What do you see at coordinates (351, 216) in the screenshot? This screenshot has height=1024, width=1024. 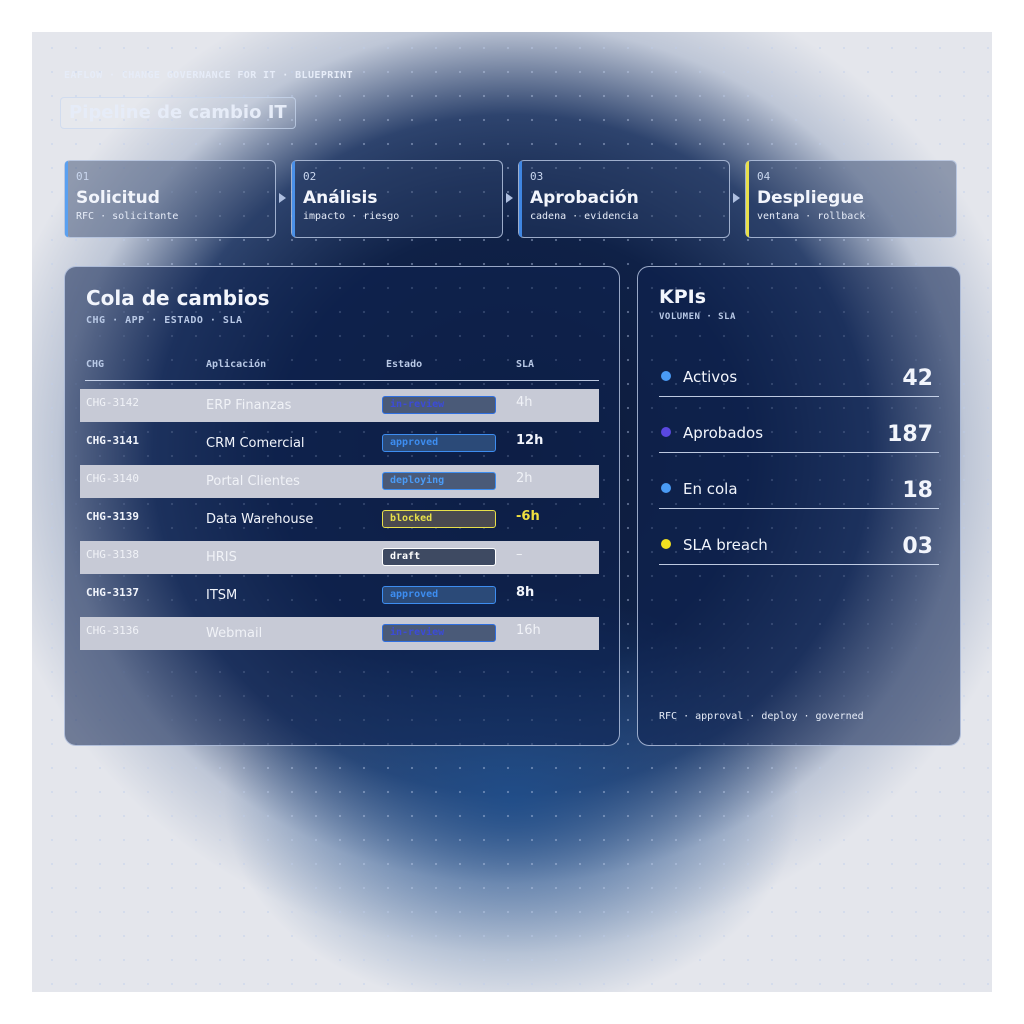 I see `stage-subtitle: impacto · riesgo` at bounding box center [351, 216].